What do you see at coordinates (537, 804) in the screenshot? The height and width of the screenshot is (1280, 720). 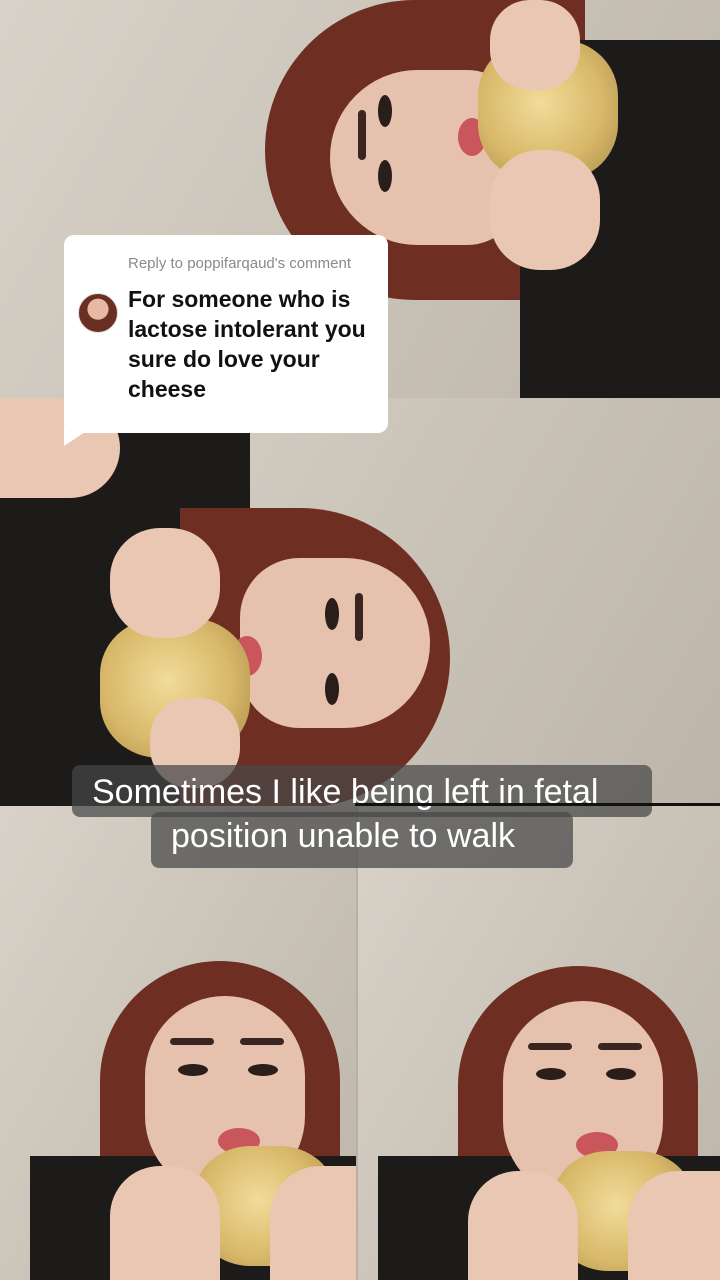 I see `progress-line` at bounding box center [537, 804].